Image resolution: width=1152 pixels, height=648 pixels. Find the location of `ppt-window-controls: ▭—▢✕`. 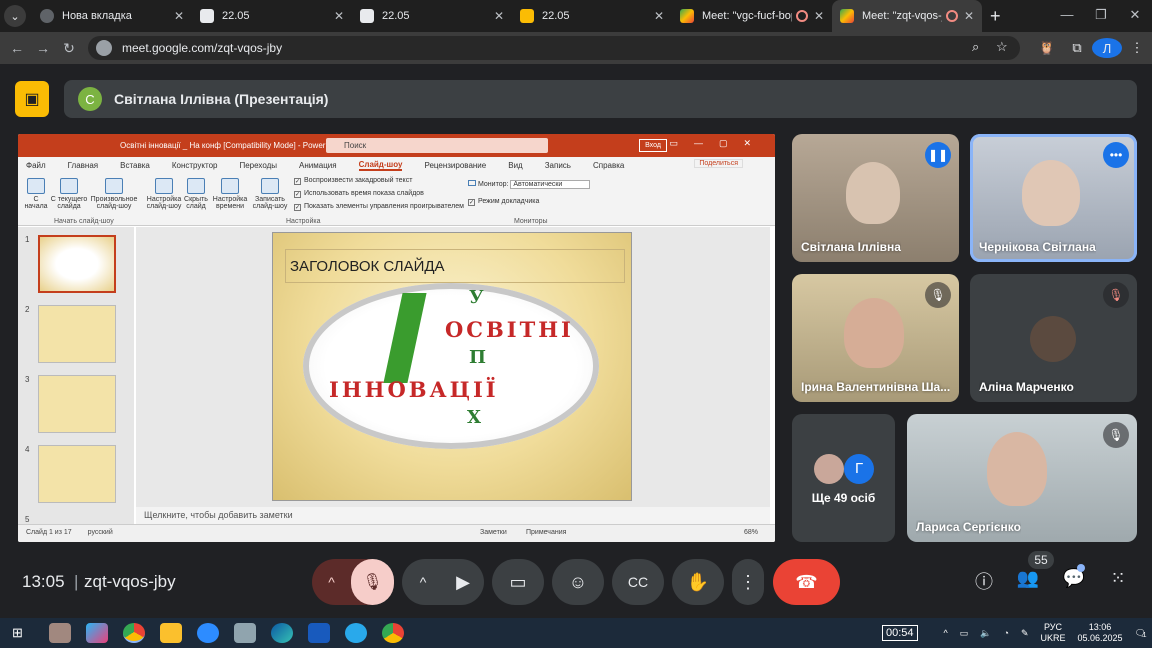

ppt-window-controls: ▭—▢✕ is located at coordinates (718, 143).